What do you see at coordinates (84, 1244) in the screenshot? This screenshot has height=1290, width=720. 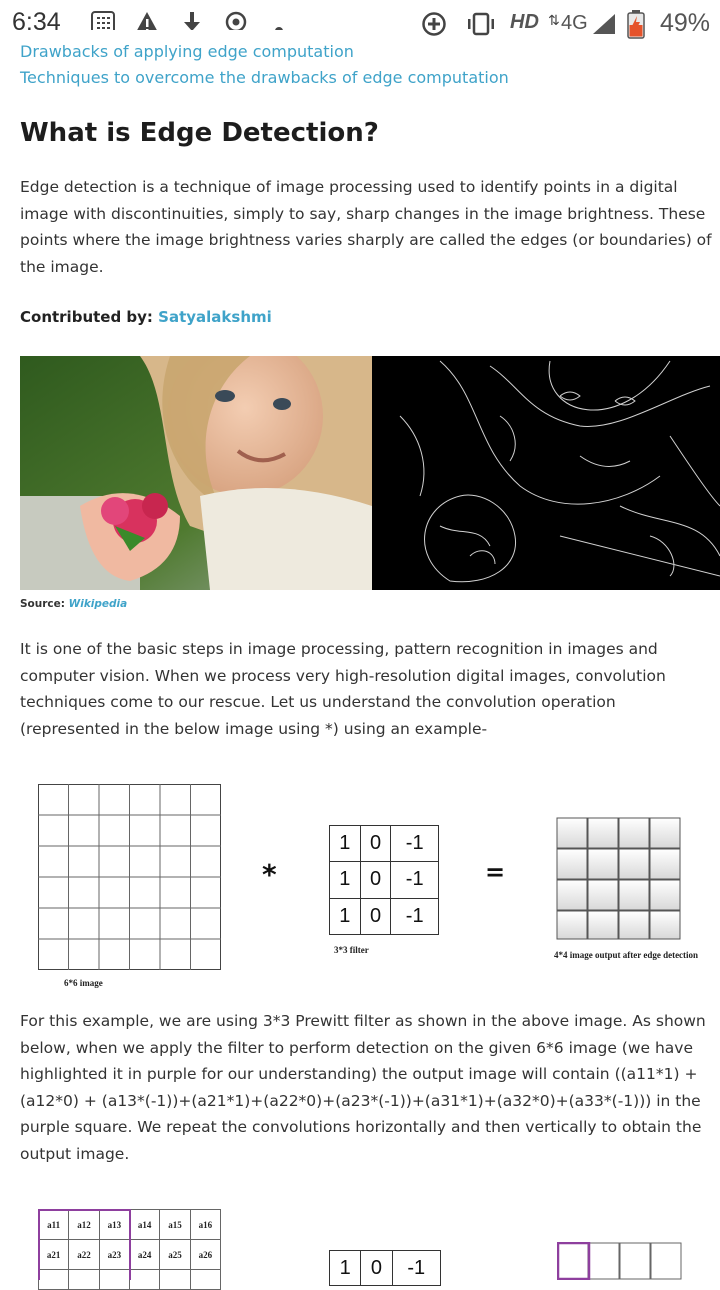 I see `purple-highlight-box` at bounding box center [84, 1244].